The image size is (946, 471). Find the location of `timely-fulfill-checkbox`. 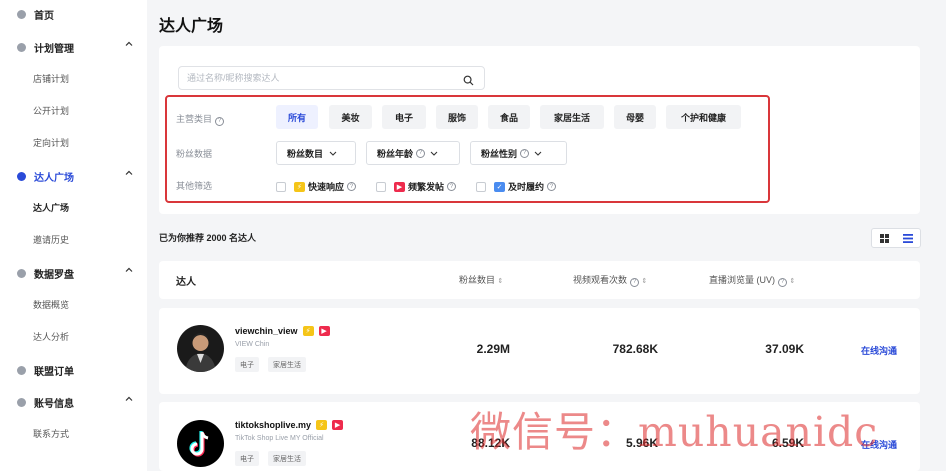

timely-fulfill-checkbox is located at coordinates (481, 186).